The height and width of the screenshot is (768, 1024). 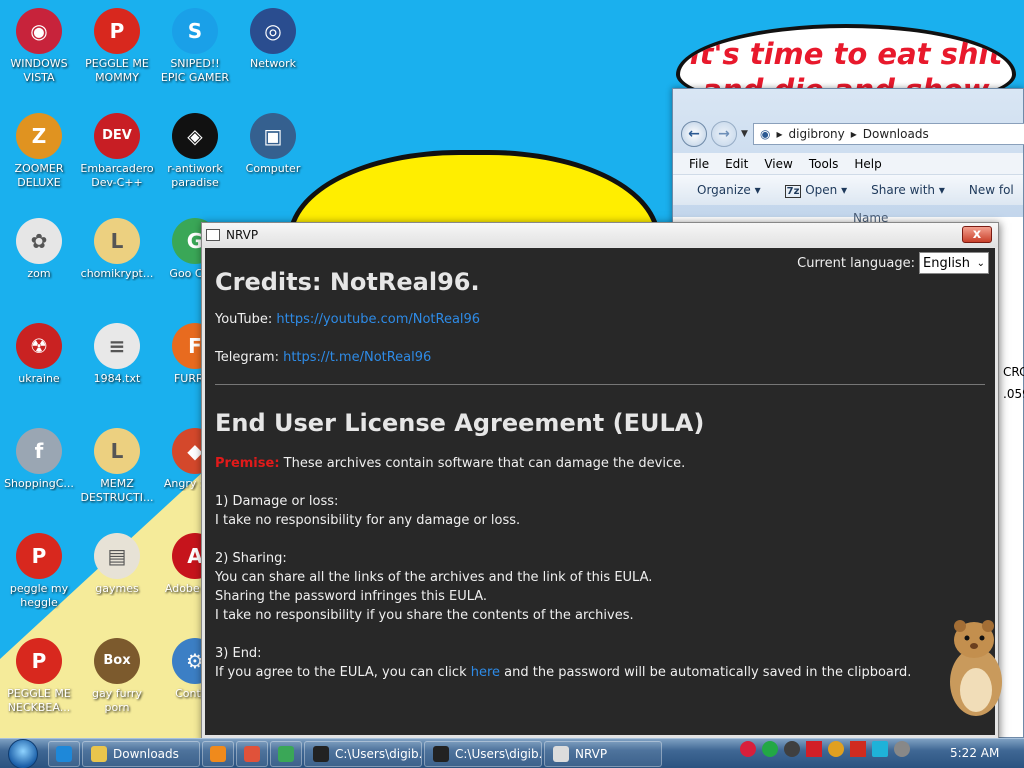 I want to click on forward-arrow-icon: →, so click(x=724, y=134).